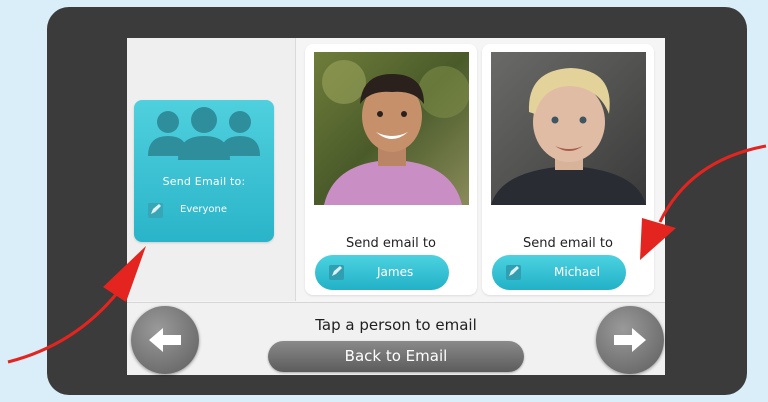 Image resolution: width=768 pixels, height=402 pixels. I want to click on michael-photo, so click(568, 128).